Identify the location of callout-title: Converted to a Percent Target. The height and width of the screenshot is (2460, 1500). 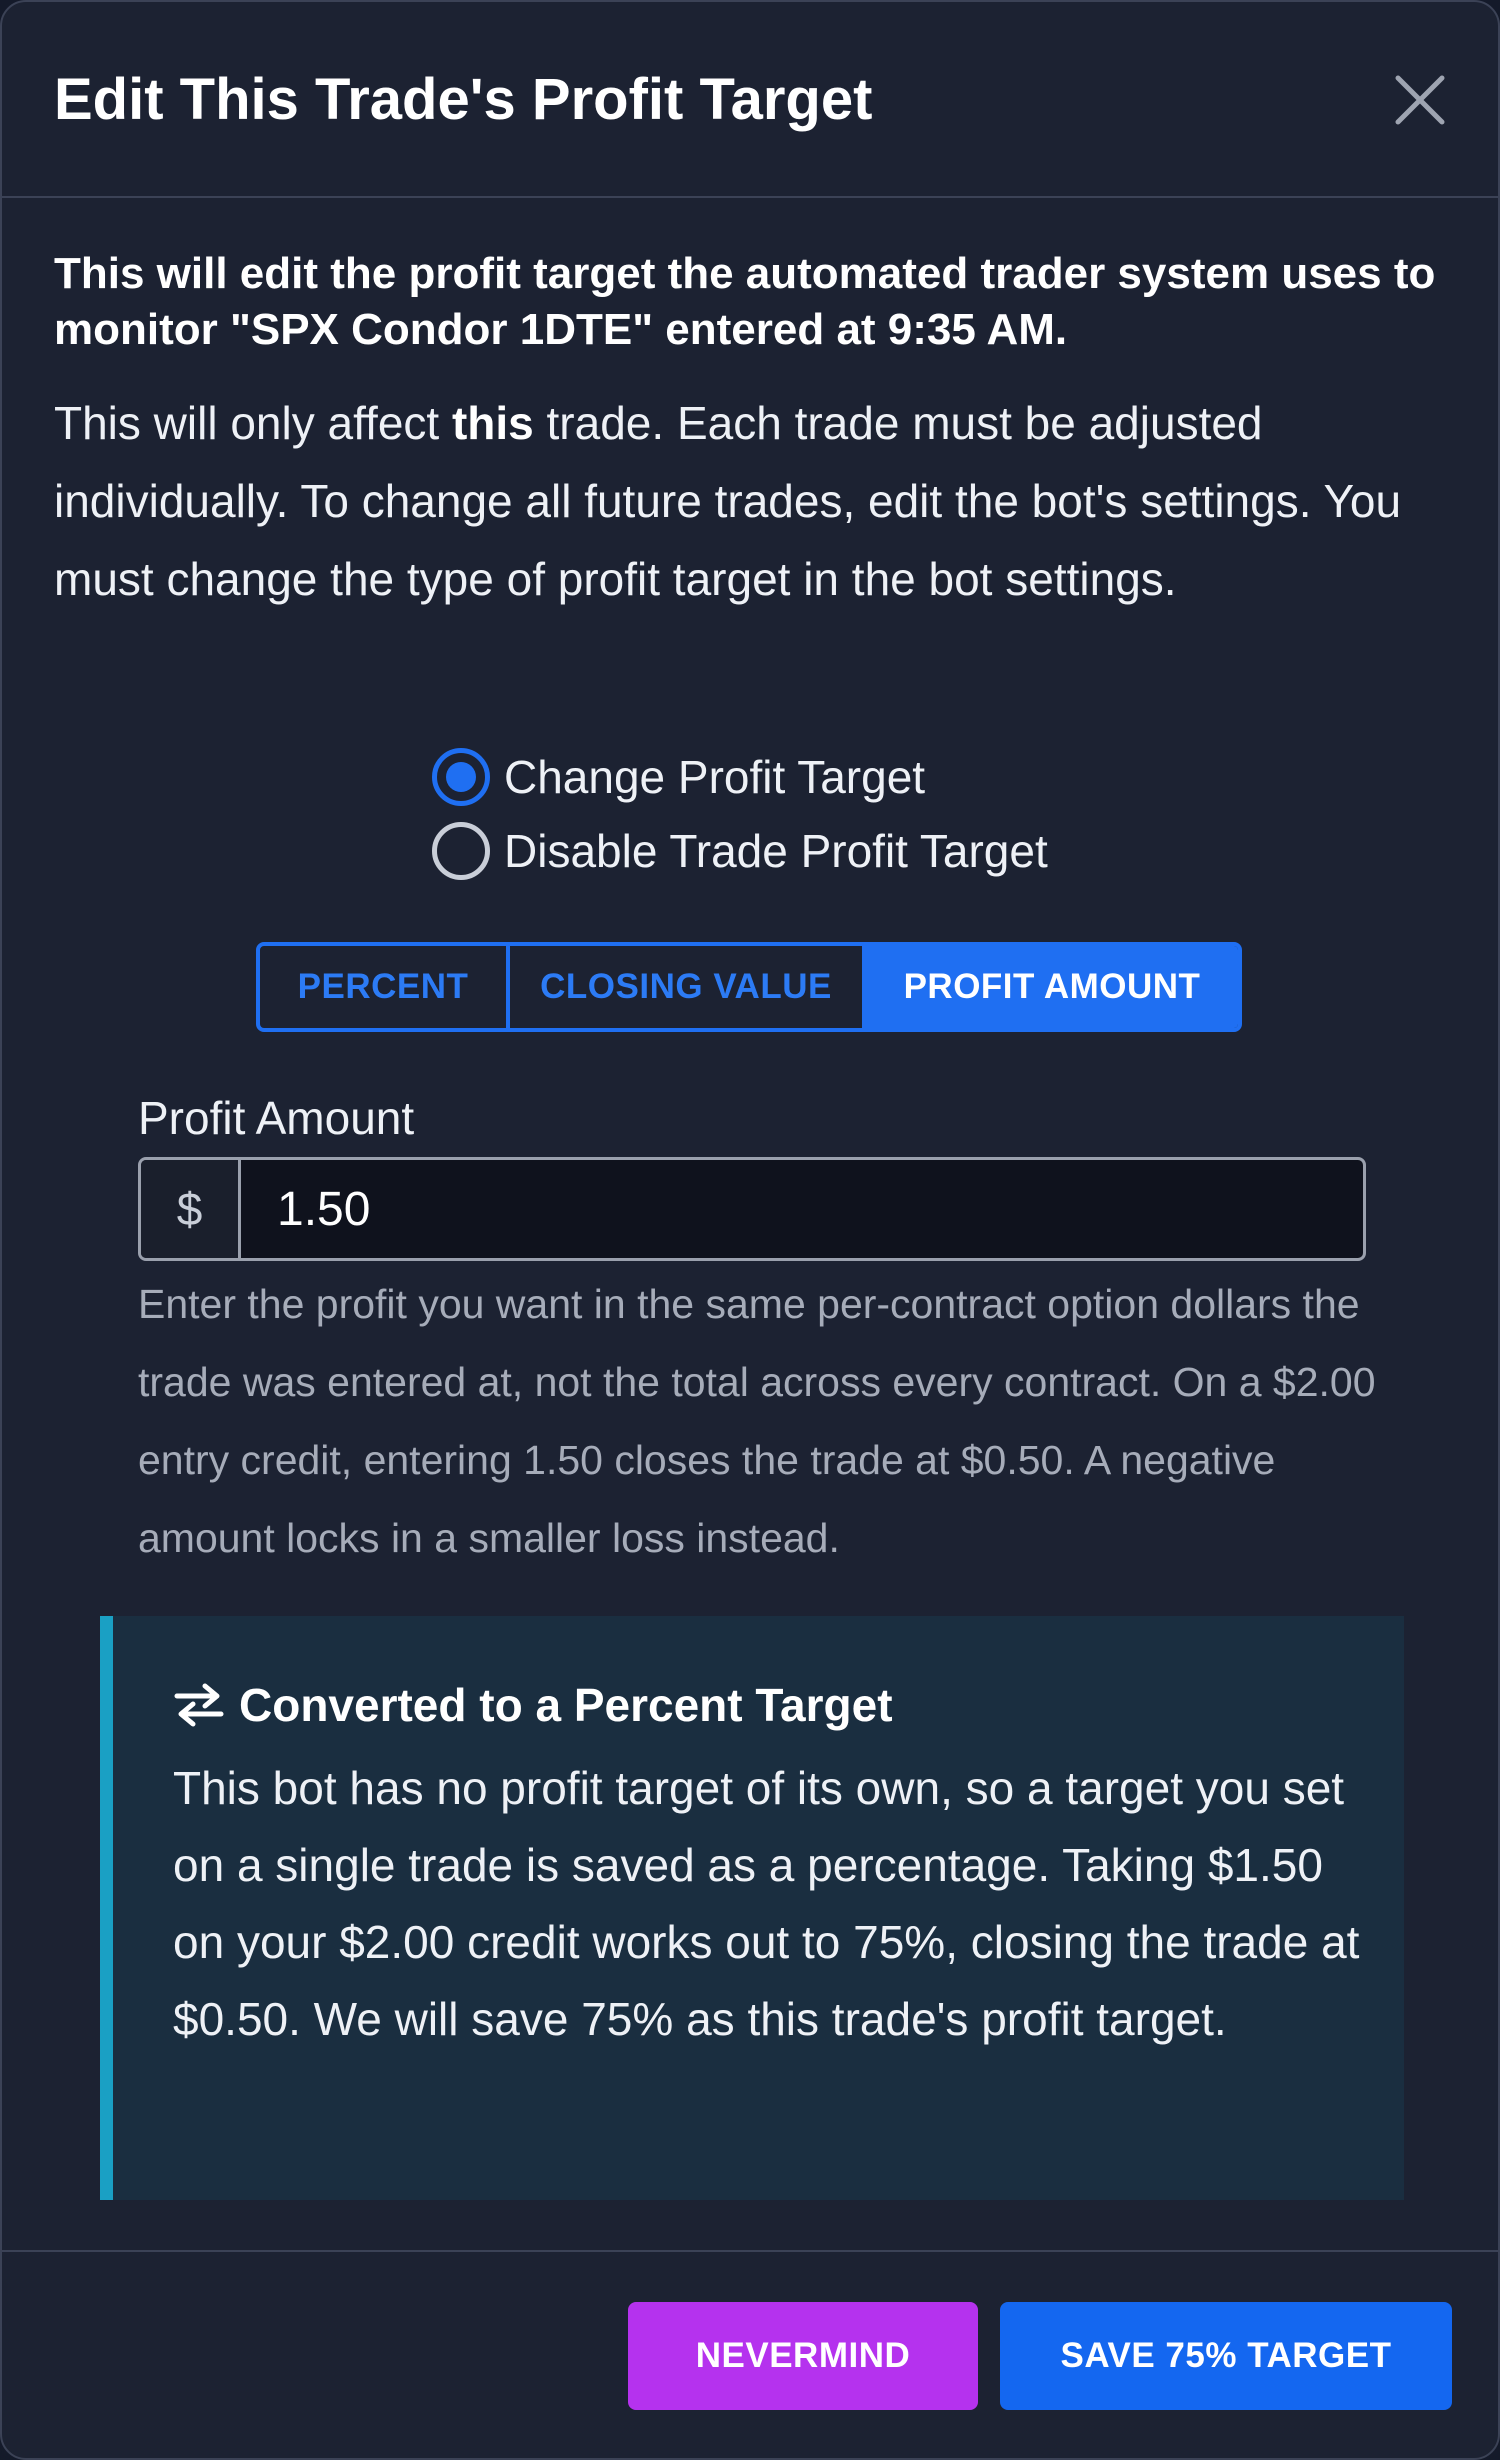
(533, 1705).